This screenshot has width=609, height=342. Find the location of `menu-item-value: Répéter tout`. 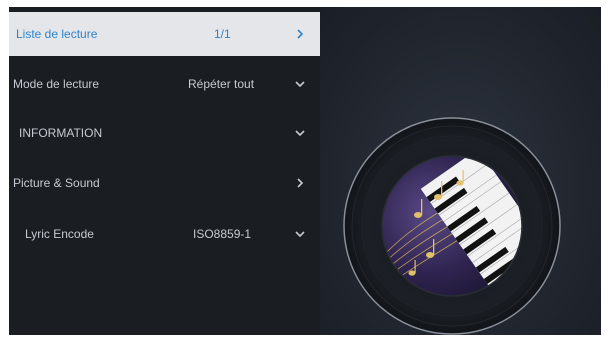

menu-item-value: Répéter tout is located at coordinates (221, 84).